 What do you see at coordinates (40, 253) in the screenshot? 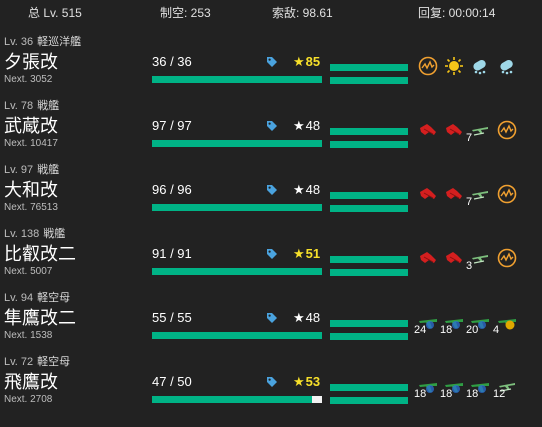
I see `ship-name: 比叡改二` at bounding box center [40, 253].